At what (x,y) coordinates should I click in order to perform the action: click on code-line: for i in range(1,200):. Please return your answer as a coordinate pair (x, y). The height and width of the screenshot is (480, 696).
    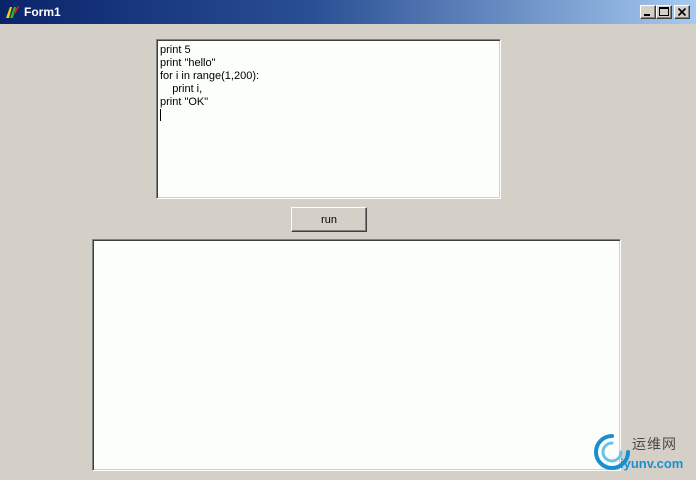
    Looking at the image, I should click on (210, 76).